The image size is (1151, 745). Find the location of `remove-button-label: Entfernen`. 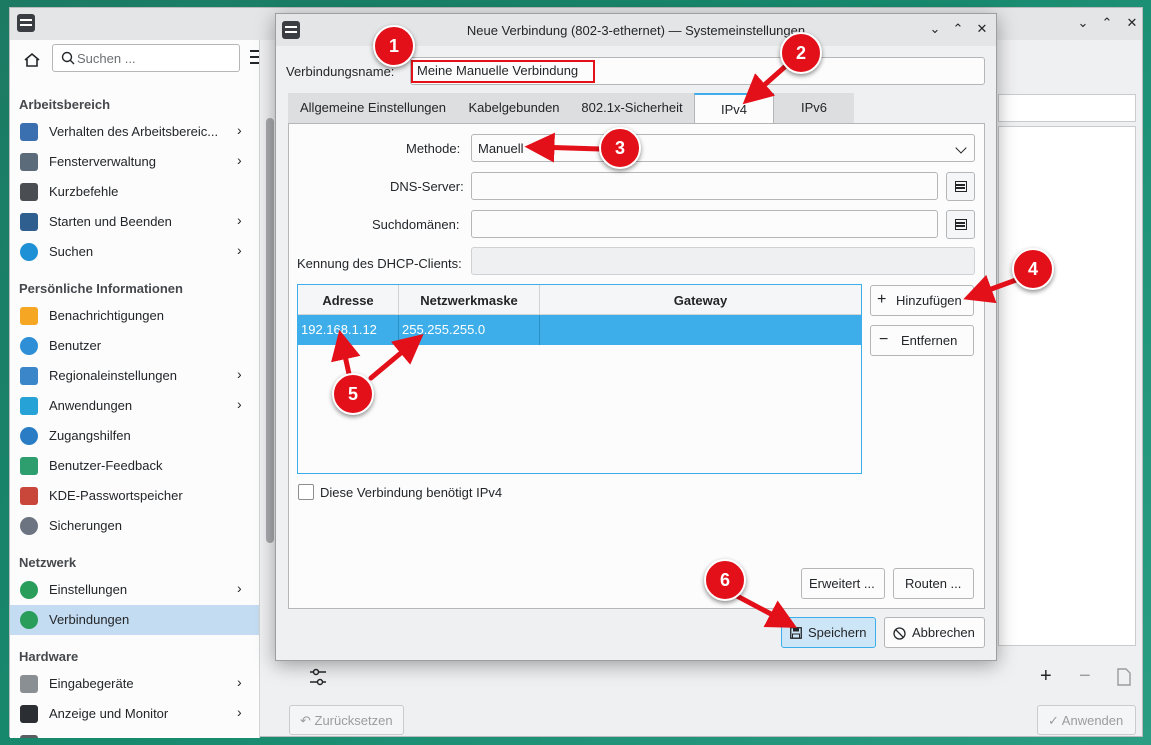

remove-button-label: Entfernen is located at coordinates (929, 340).